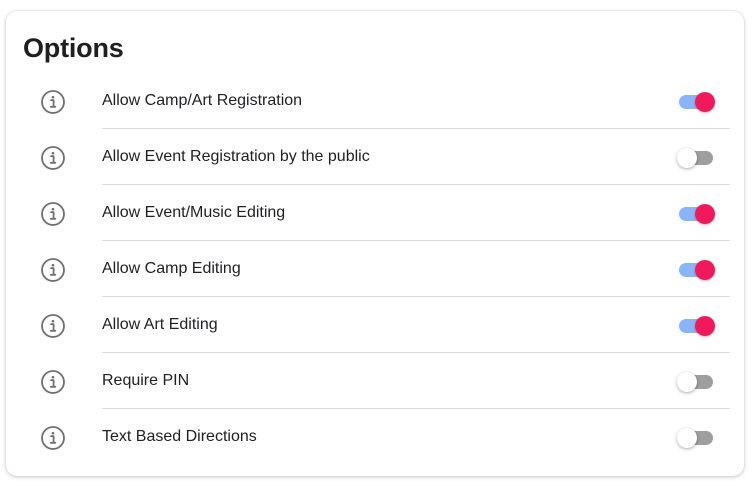  Describe the element at coordinates (171, 268) in the screenshot. I see `option-label: Allow Camp Editing` at that location.